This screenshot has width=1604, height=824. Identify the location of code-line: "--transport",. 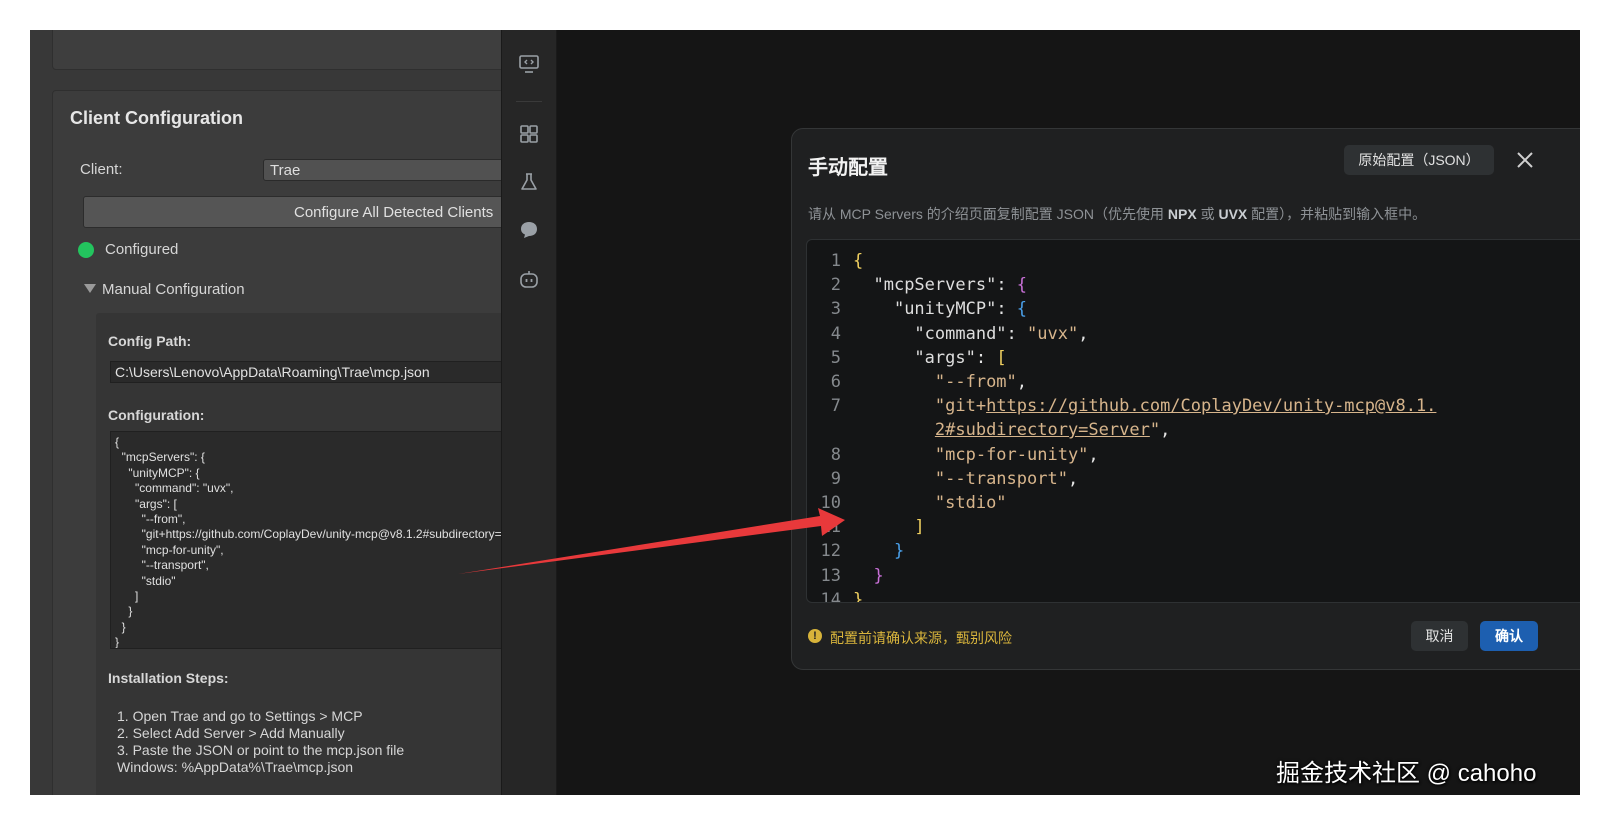
(965, 479).